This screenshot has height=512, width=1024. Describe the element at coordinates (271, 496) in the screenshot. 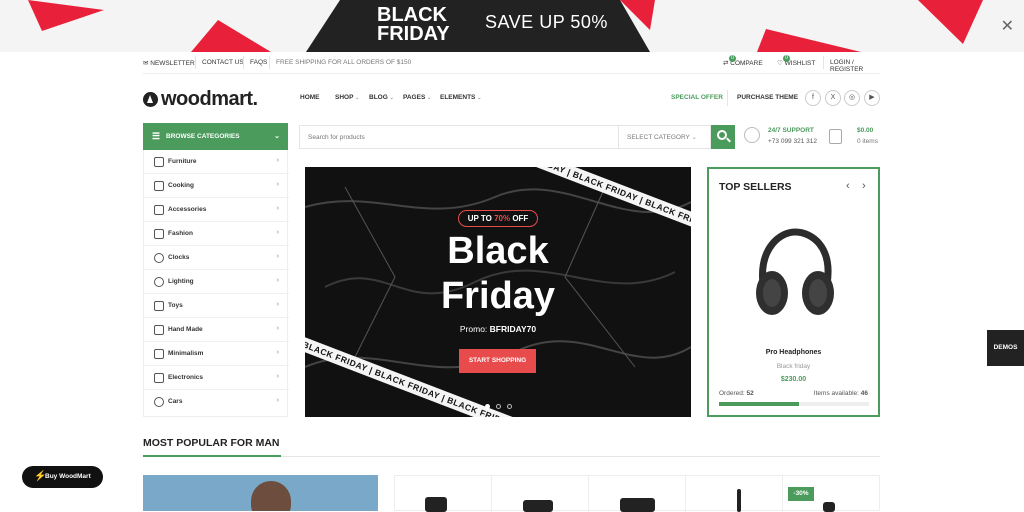

I see `model-image` at that location.